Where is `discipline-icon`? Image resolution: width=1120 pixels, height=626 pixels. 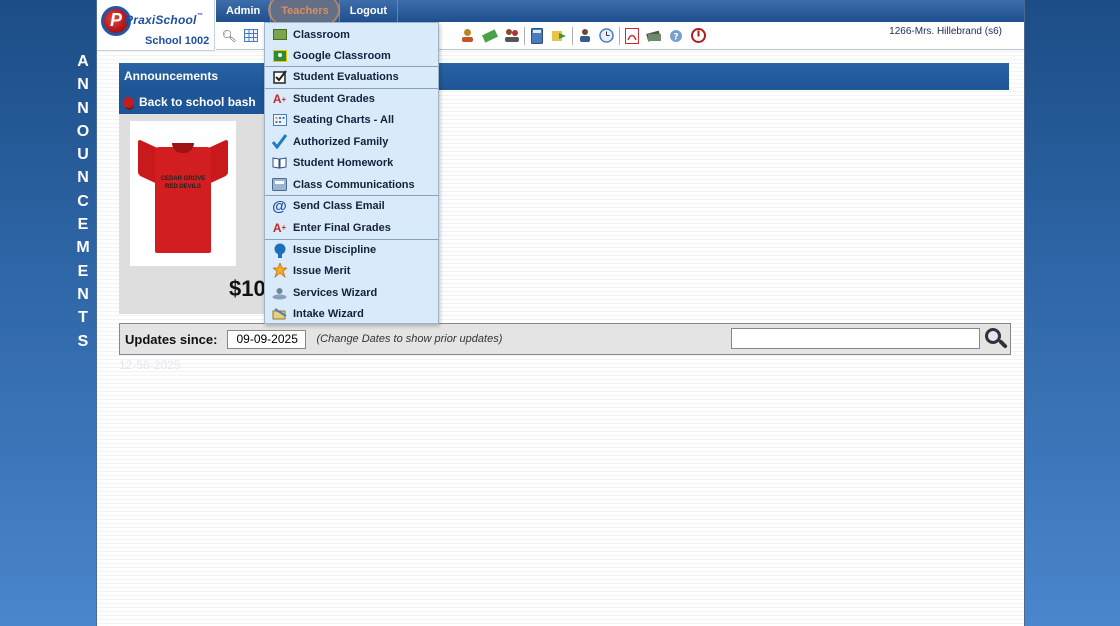
discipline-icon is located at coordinates (279, 250).